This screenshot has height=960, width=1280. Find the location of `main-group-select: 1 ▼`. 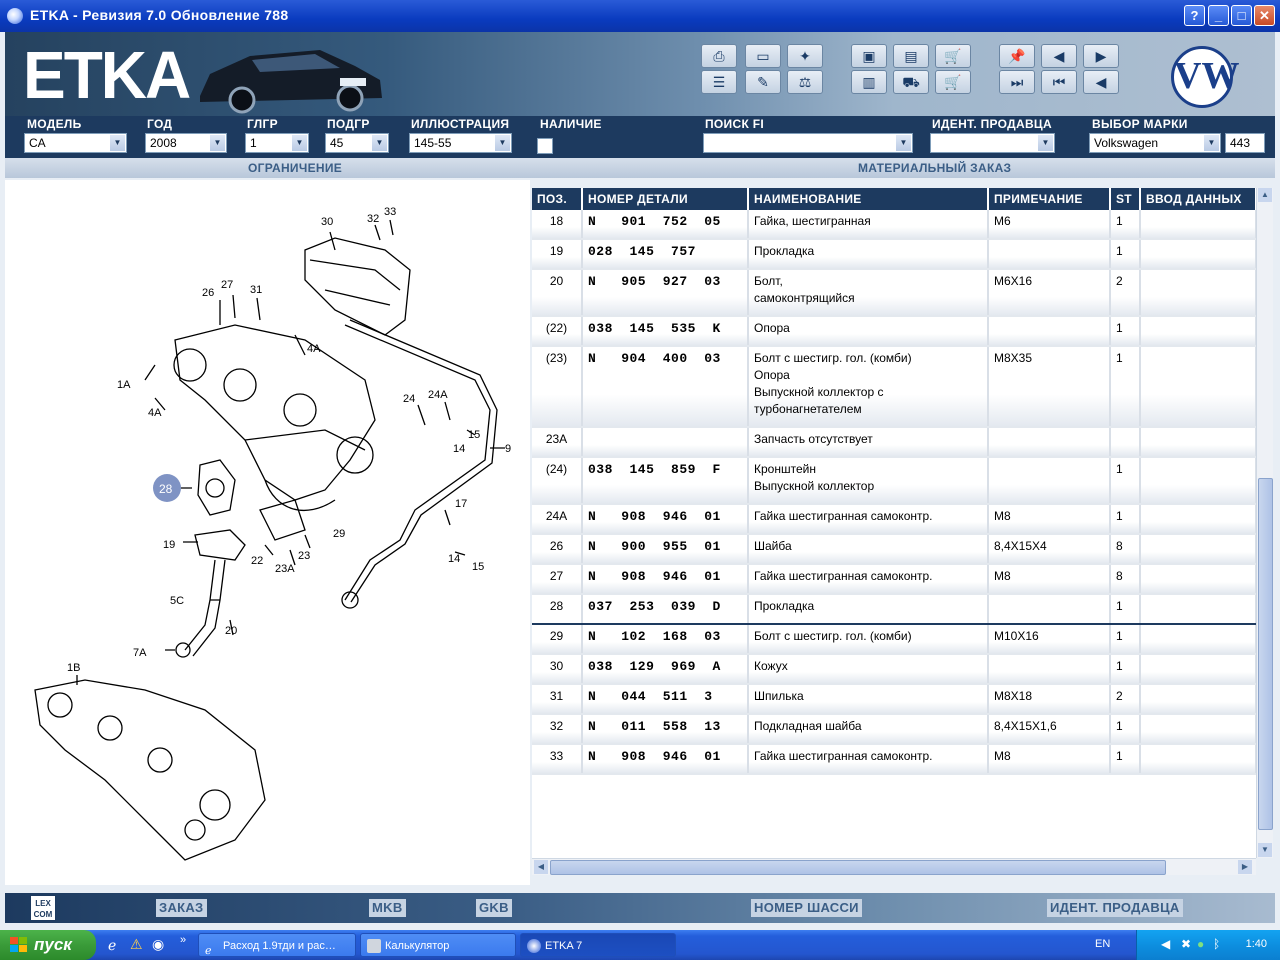

main-group-select: 1 ▼ is located at coordinates (277, 143).